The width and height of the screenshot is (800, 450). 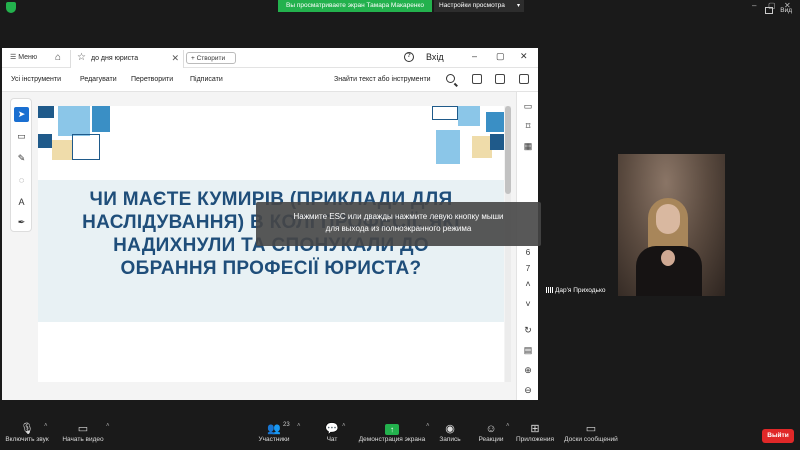 I want to click on scroll-thumb, so click(x=508, y=150).